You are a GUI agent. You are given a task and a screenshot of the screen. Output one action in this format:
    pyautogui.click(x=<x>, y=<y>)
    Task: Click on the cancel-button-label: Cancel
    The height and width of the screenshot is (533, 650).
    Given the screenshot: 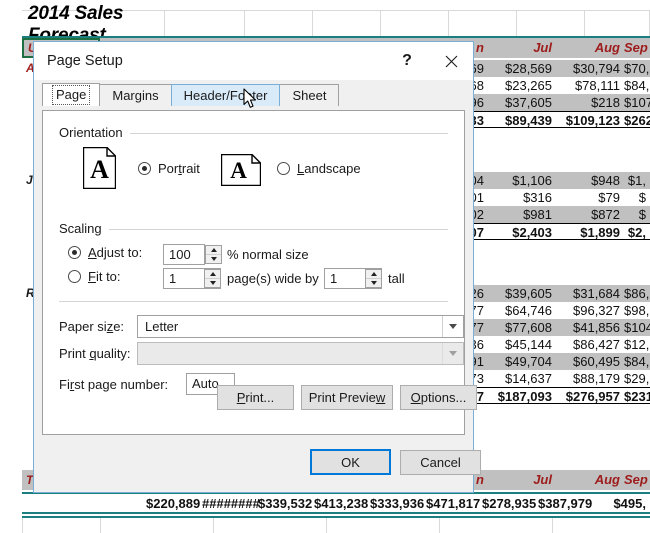 What is the action you would take?
    pyautogui.click(x=440, y=462)
    